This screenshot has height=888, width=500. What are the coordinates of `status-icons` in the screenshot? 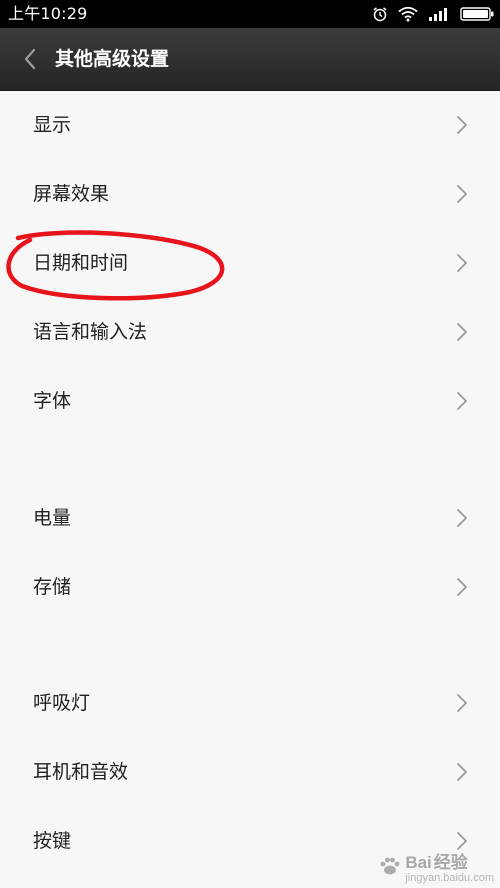 It's located at (433, 14).